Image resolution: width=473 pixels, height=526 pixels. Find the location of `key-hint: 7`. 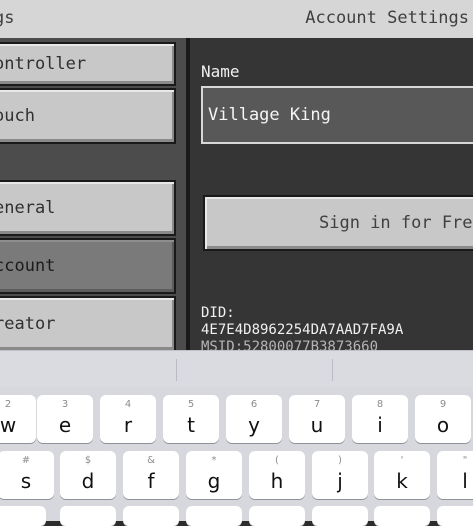

key-hint: 7 is located at coordinates (317, 404).